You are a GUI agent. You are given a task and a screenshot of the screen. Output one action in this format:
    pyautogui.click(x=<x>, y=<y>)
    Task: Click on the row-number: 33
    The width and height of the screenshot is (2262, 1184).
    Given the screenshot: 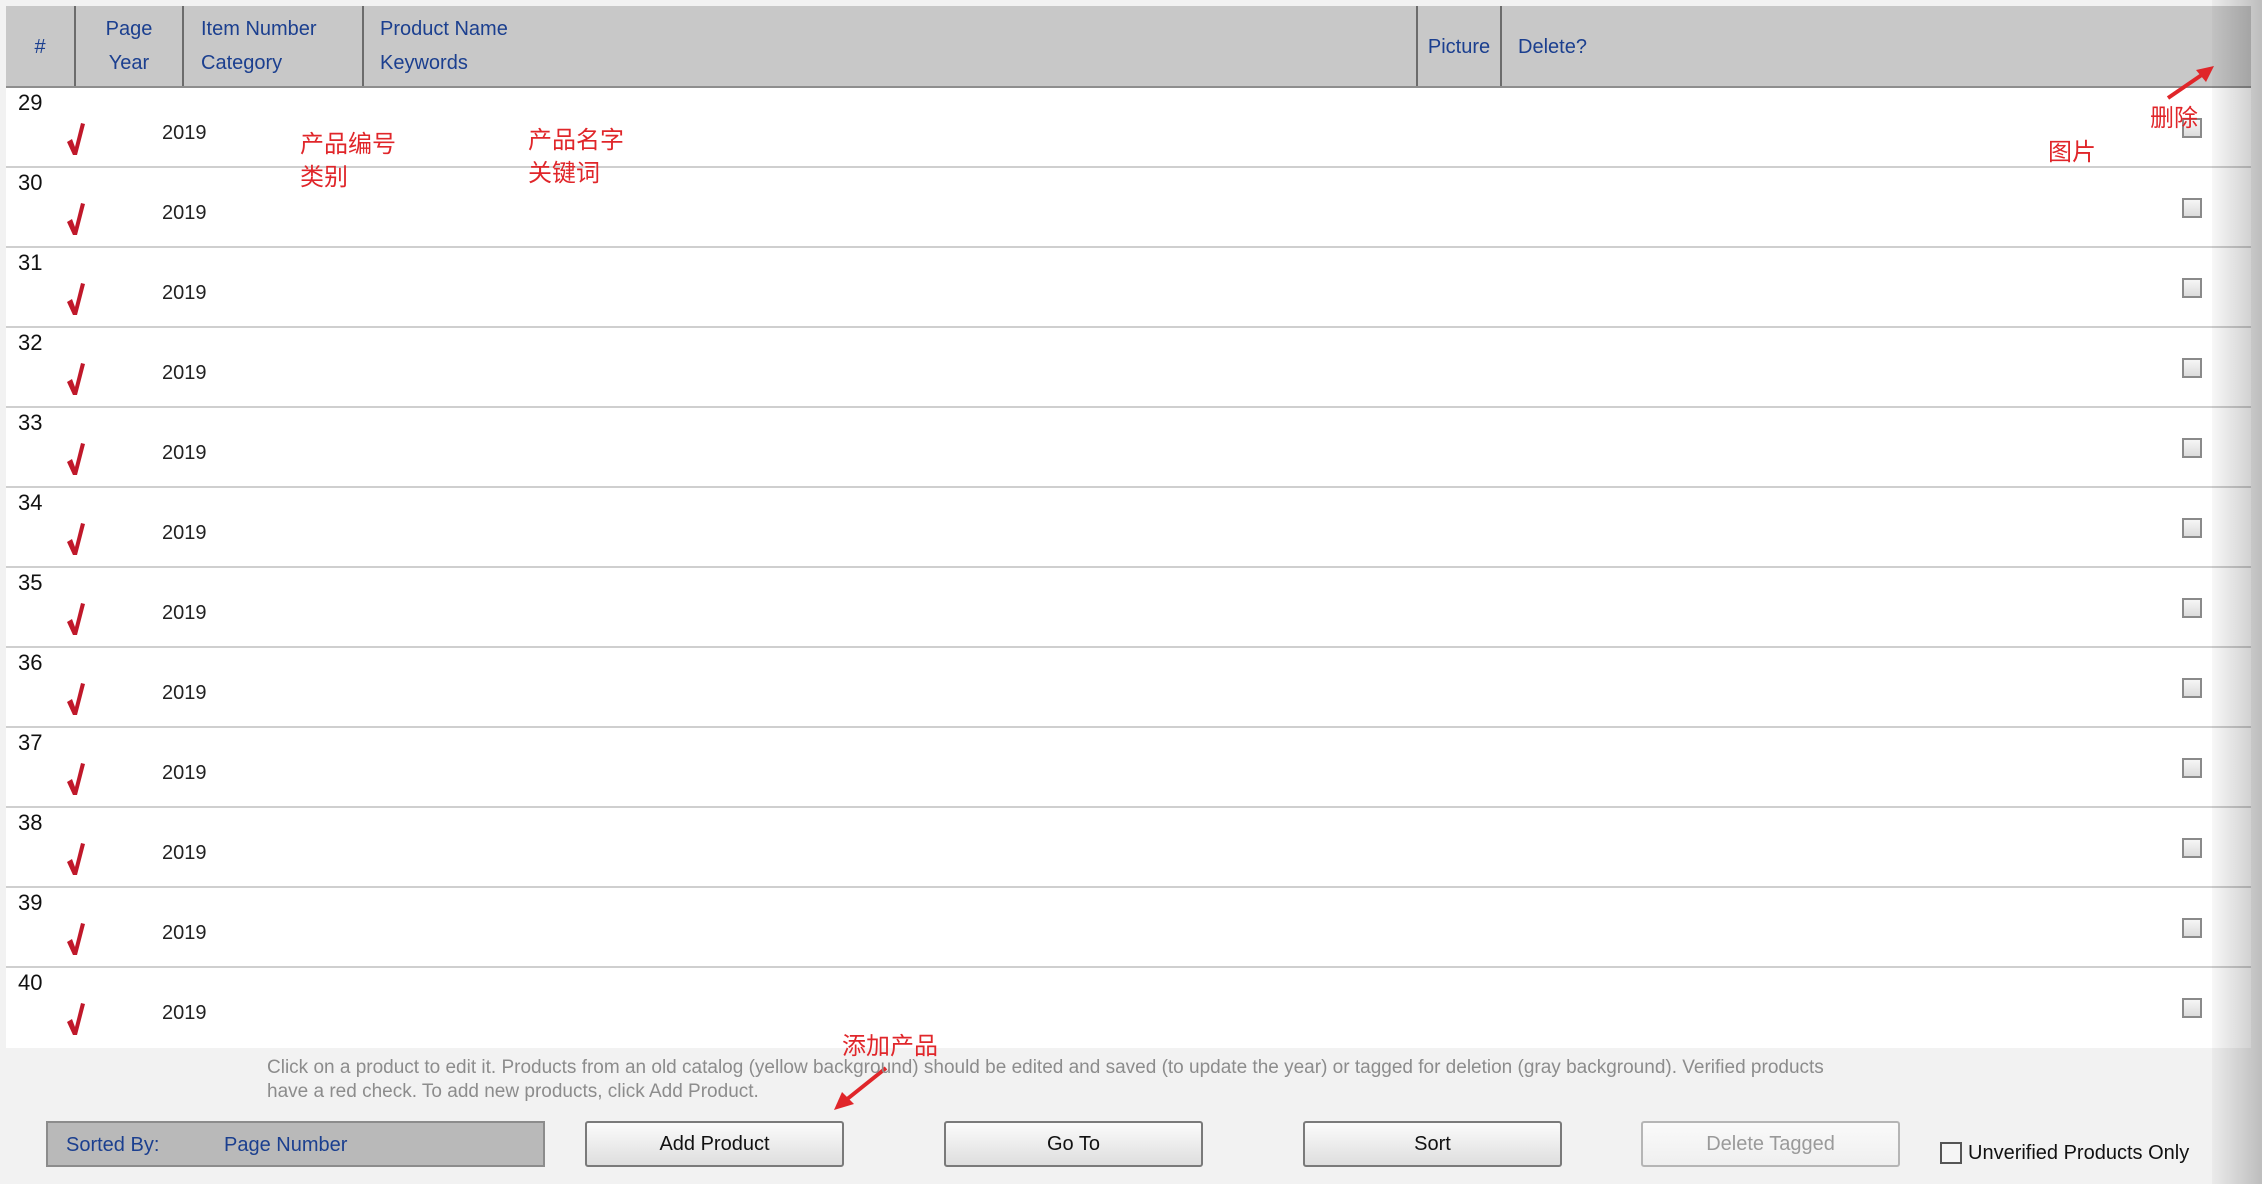 What is the action you would take?
    pyautogui.click(x=30, y=422)
    